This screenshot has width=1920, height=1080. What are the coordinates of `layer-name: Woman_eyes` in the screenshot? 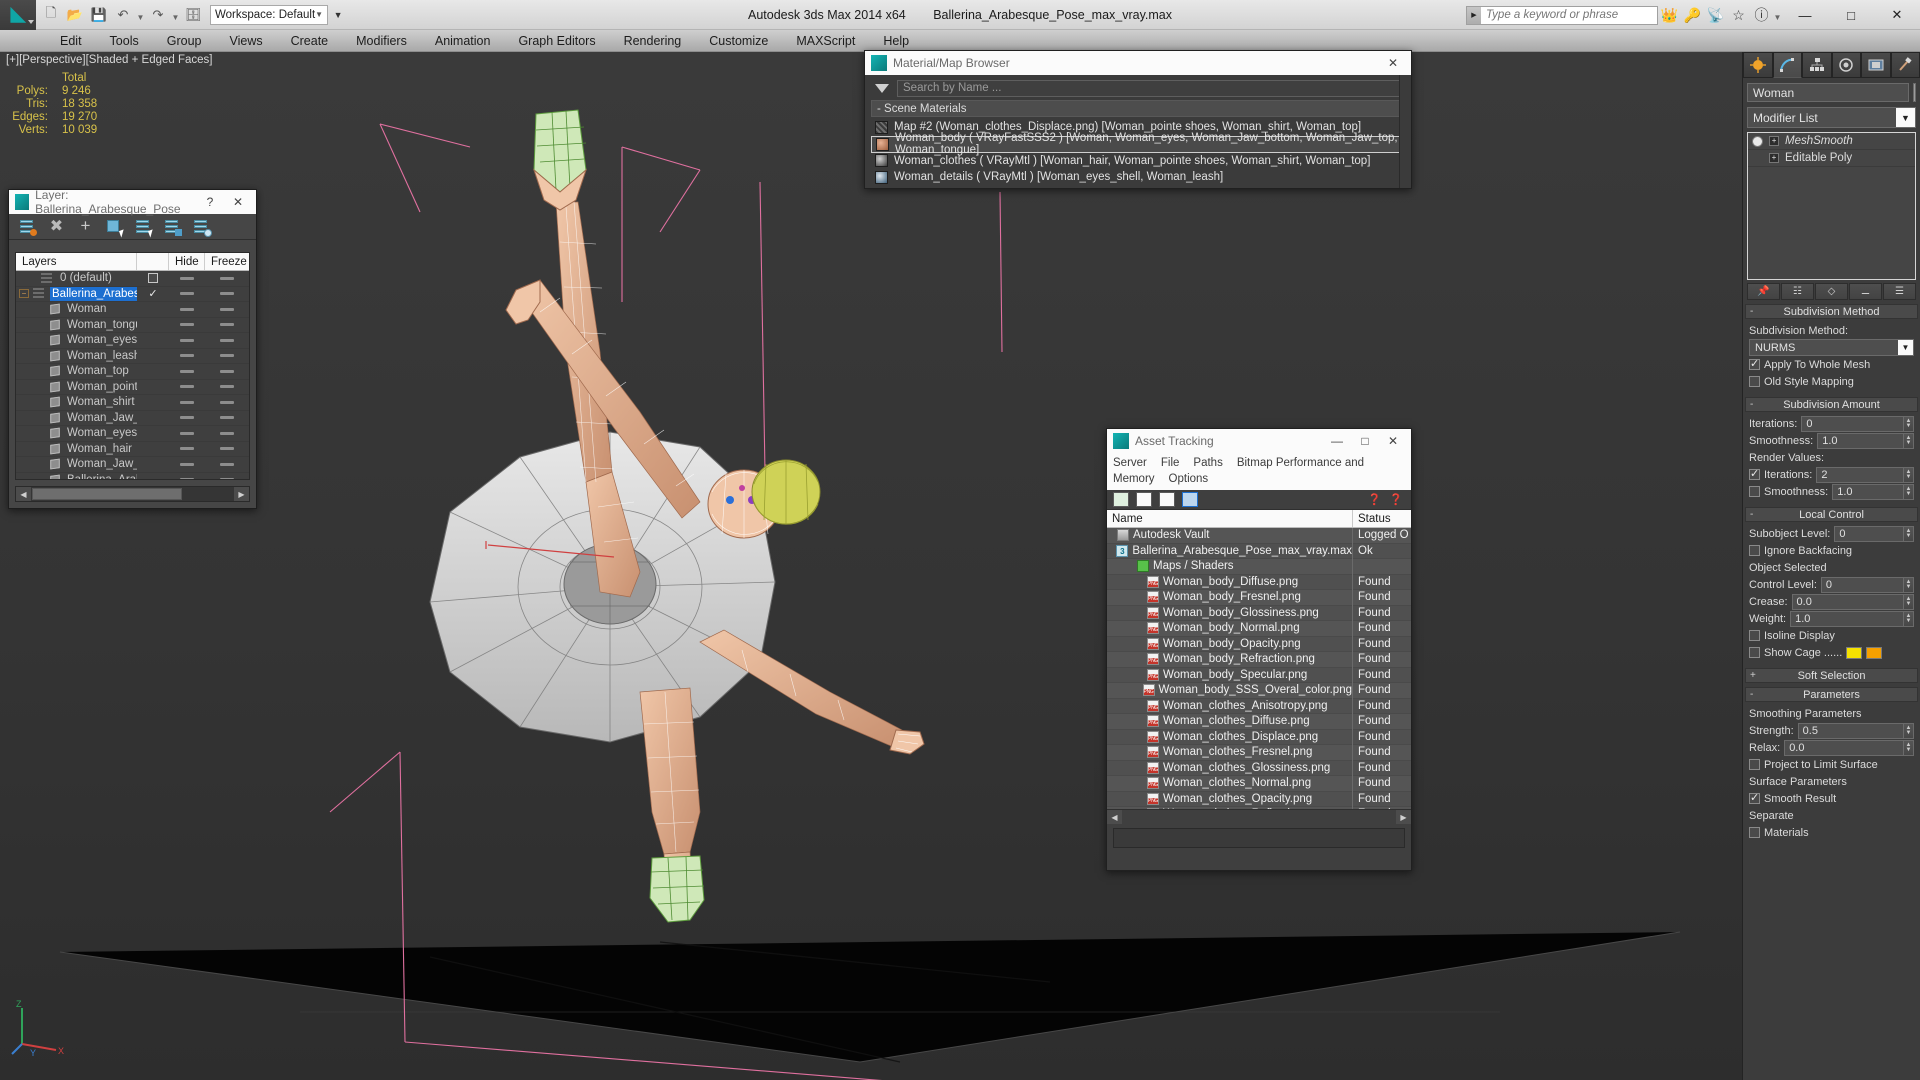 It's located at (101, 340).